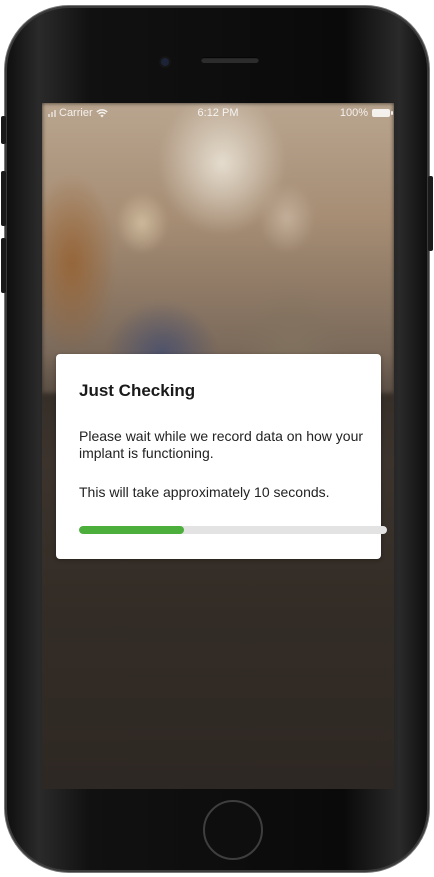 Image resolution: width=434 pixels, height=877 pixels. Describe the element at coordinates (233, 530) in the screenshot. I see `progress-bar` at that location.